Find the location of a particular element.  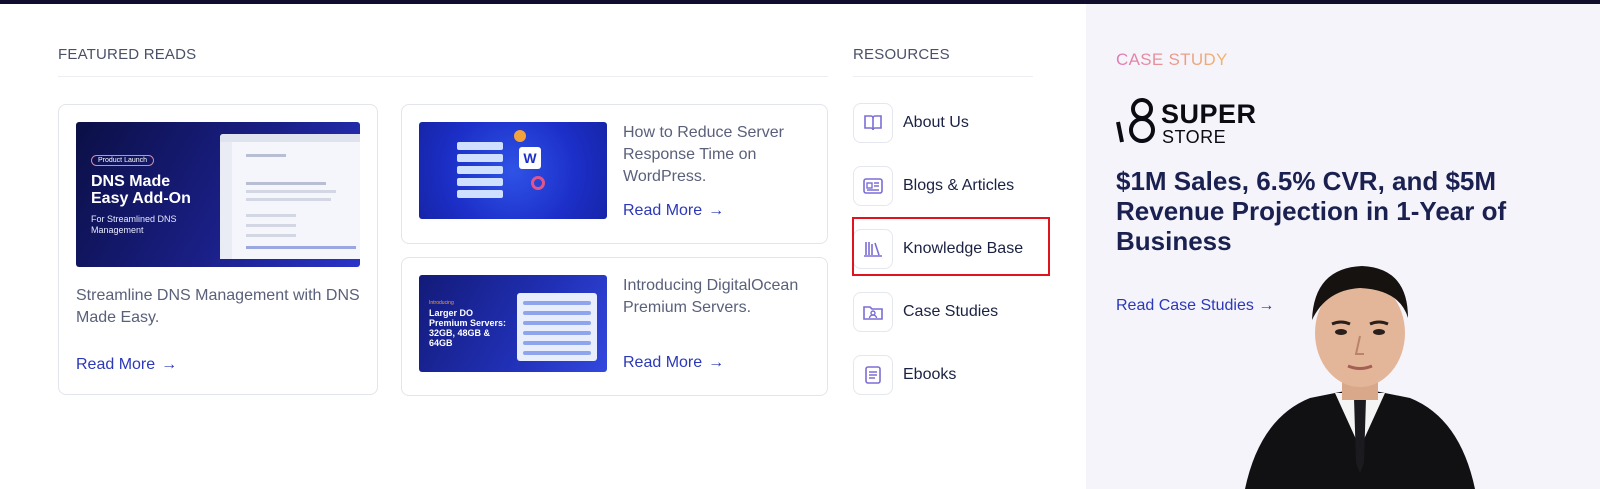

resource-blogs-articles: Blogs & Articles is located at coordinates (933, 186).